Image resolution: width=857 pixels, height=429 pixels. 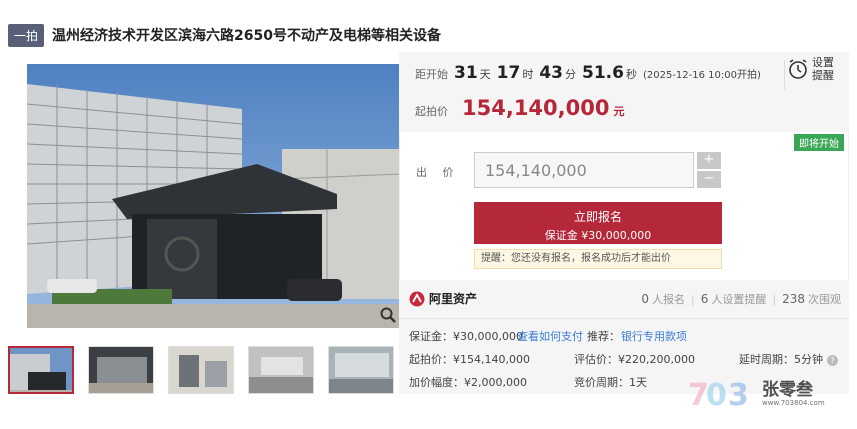 I want to click on auction-stats: 0 人报名 | 6 人设置提醒 | 238 次围观, so click(x=741, y=299).